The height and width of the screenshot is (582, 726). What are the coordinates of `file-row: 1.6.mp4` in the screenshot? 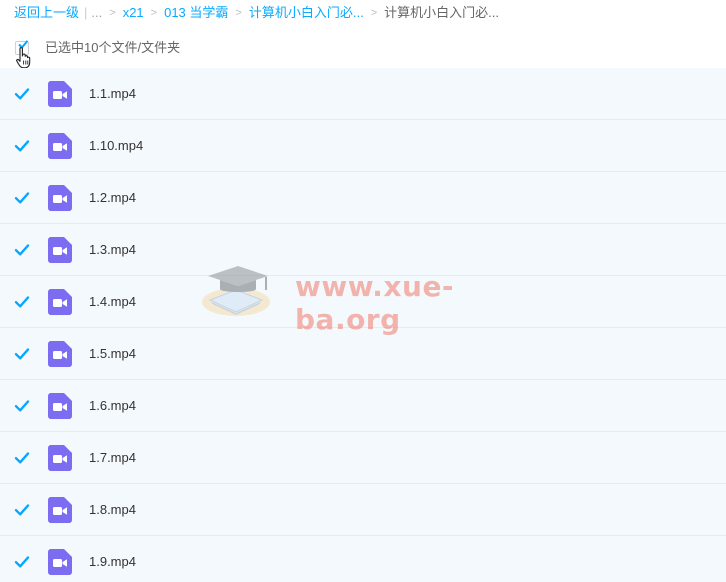 It's located at (363, 406).